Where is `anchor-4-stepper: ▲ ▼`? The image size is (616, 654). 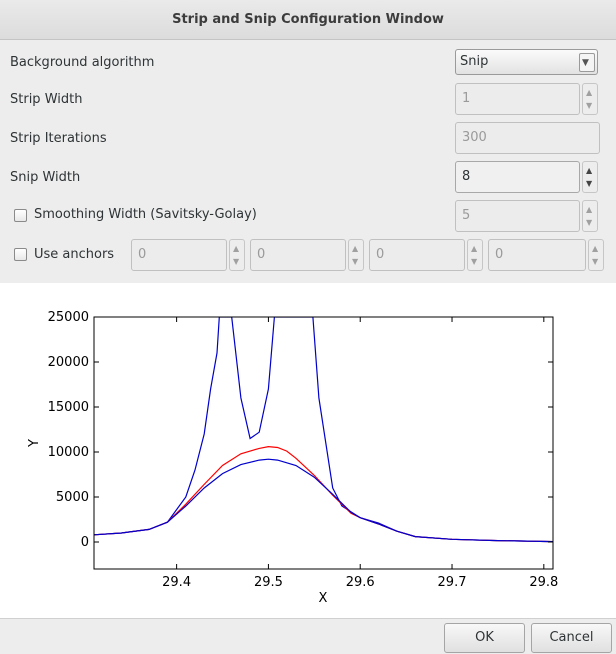
anchor-4-stepper: ▲ ▼ is located at coordinates (596, 255).